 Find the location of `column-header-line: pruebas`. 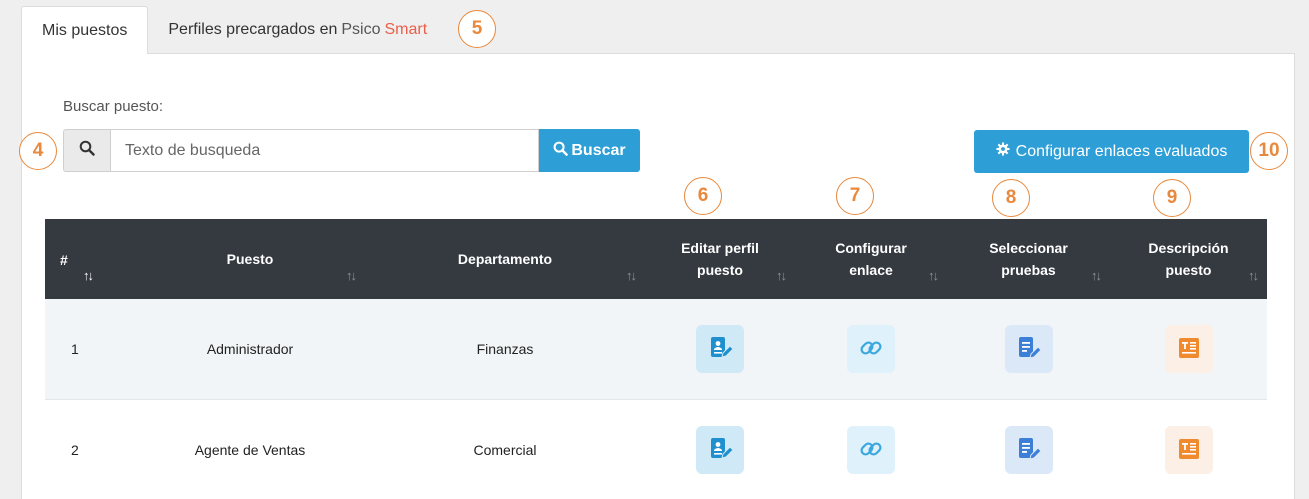

column-header-line: pruebas is located at coordinates (1028, 270).